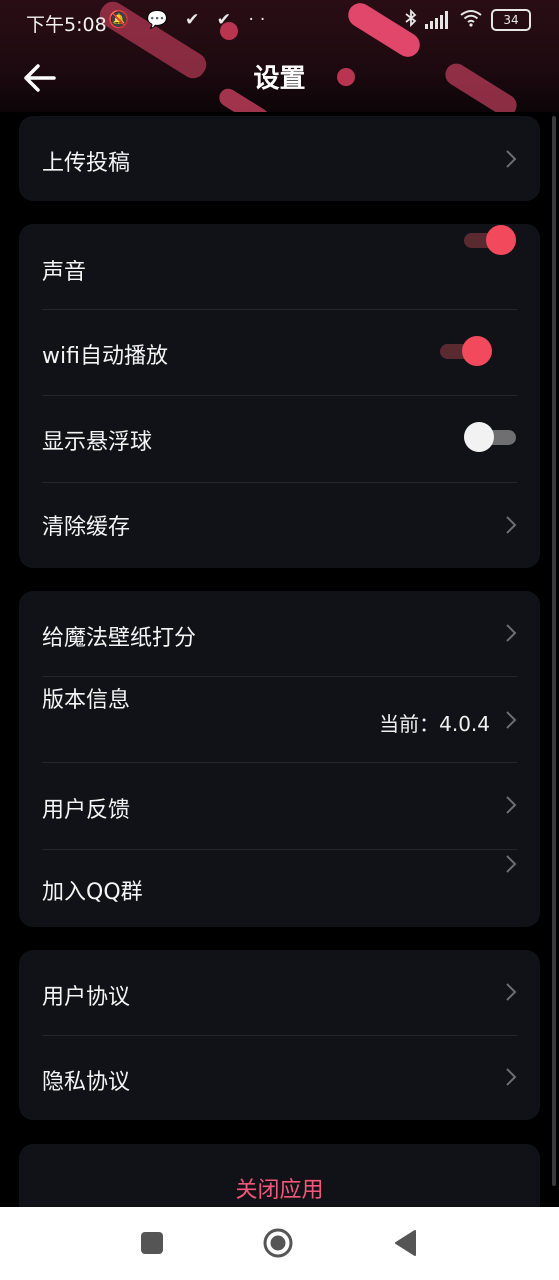  Describe the element at coordinates (92, 892) in the screenshot. I see `qq-group-label: 加入QQ群` at that location.